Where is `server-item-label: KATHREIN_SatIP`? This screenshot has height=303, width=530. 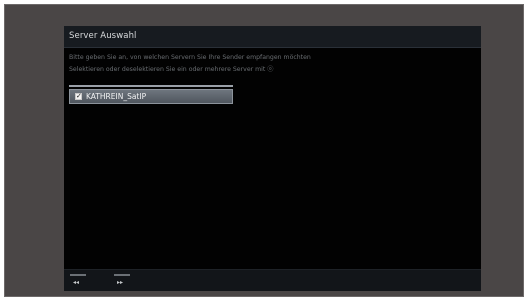 server-item-label: KATHREIN_SatIP is located at coordinates (116, 96).